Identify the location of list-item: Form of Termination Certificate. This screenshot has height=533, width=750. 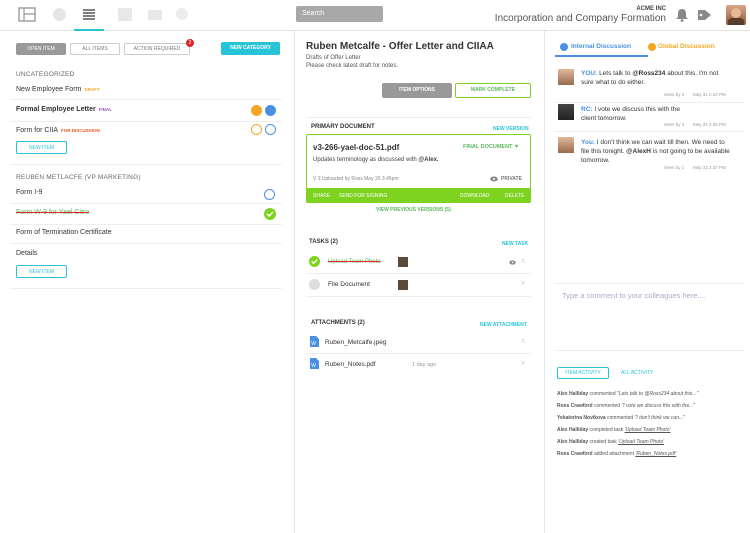
(147, 232).